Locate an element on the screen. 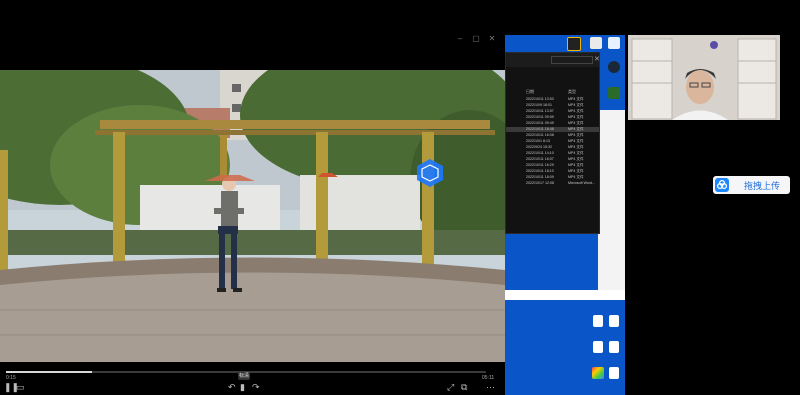 The height and width of the screenshot is (395, 800). file-row: 2022/10/11 16:29 MP4 文件 is located at coordinates (552, 165).